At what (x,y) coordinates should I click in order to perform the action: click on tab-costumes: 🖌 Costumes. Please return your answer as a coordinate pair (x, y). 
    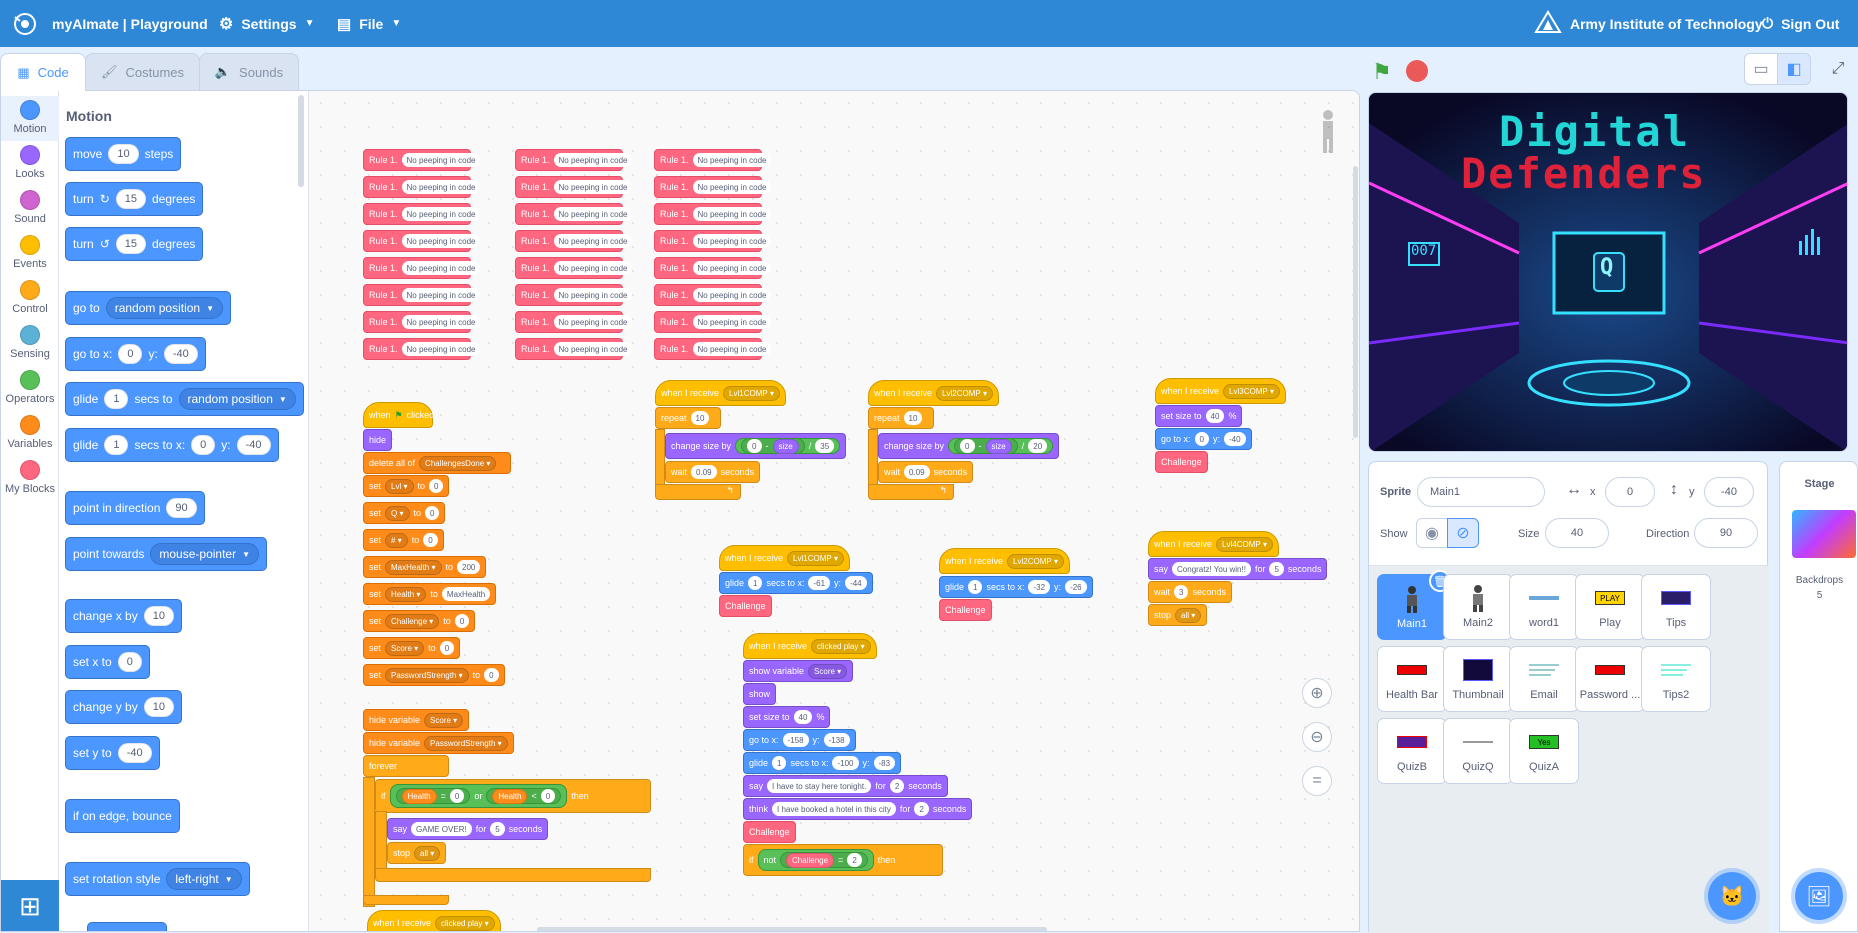
    Looking at the image, I should click on (142, 71).